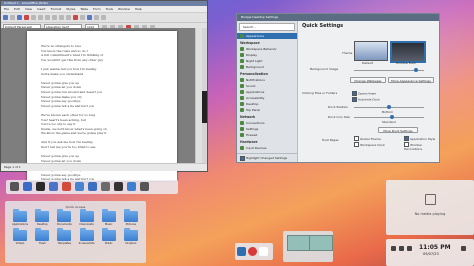 Image resolution: width=474 pixels, height=266 pixels. Describe the element at coordinates (26, 17) in the screenshot. I see `export-pdf-icon` at that location.